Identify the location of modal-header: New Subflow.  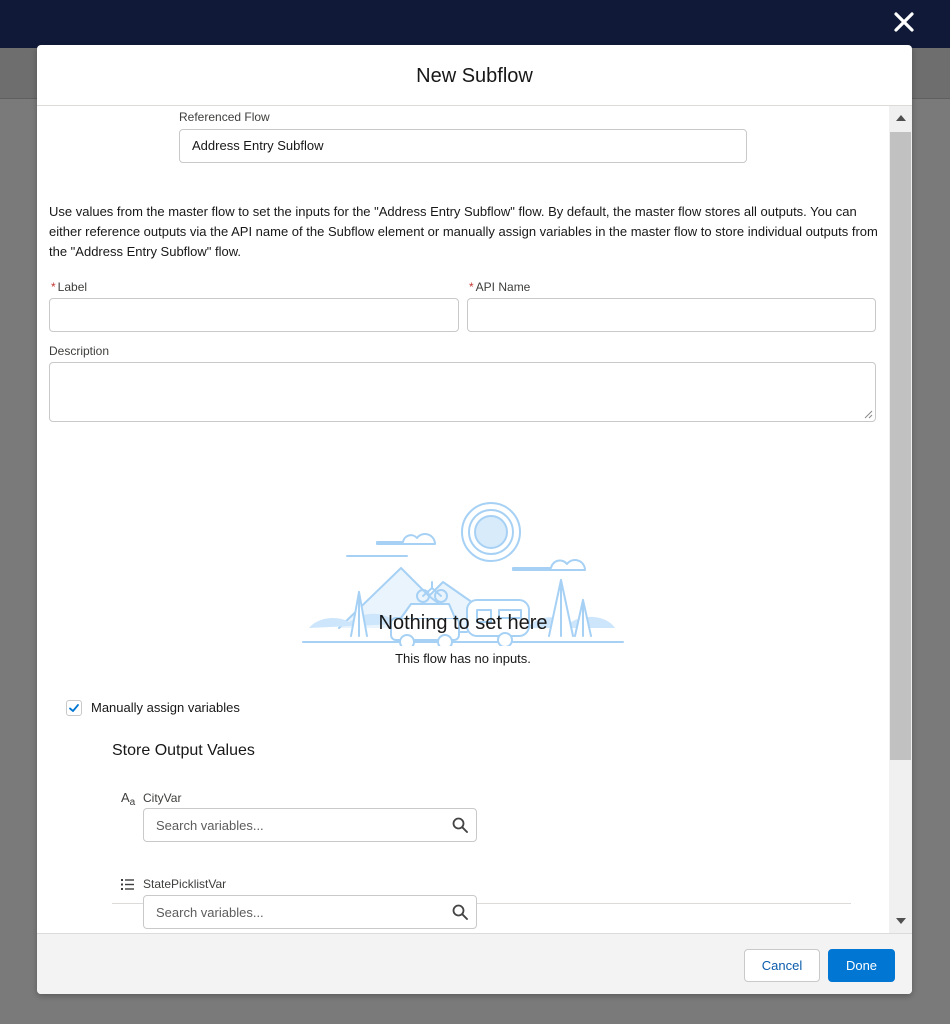
(474, 75).